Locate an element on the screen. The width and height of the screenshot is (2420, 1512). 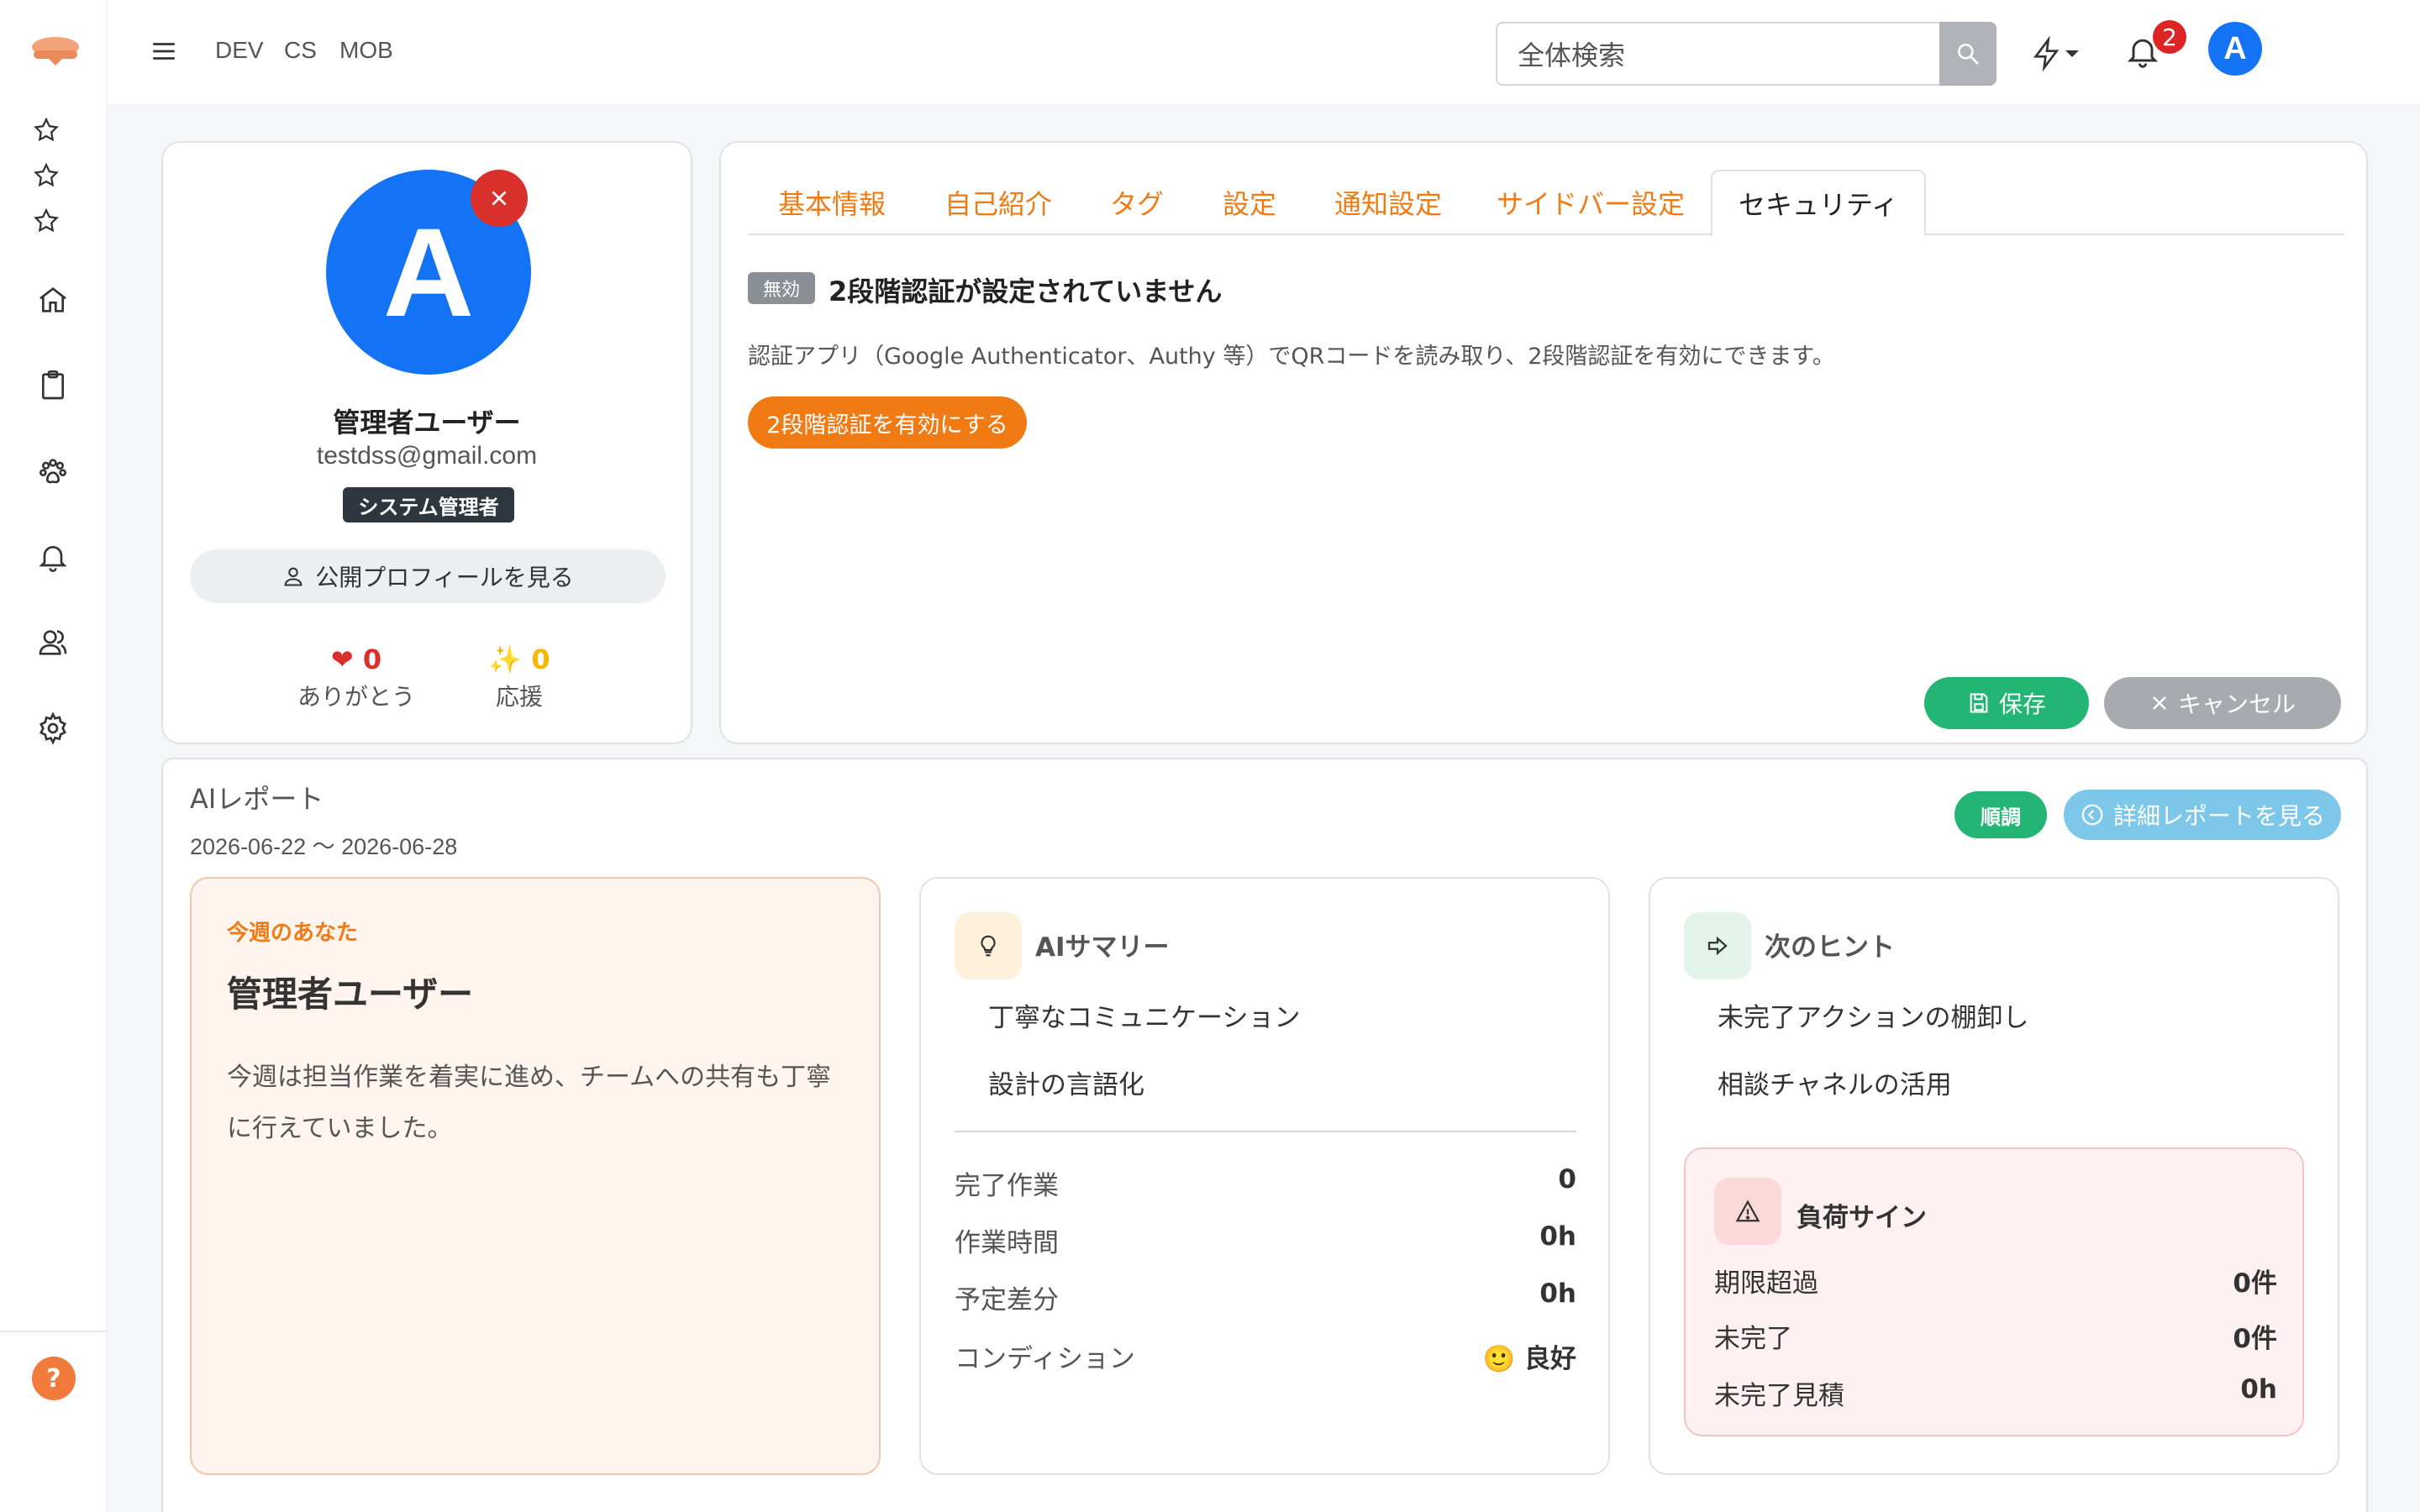
thanks-count: 0 is located at coordinates (372, 659).